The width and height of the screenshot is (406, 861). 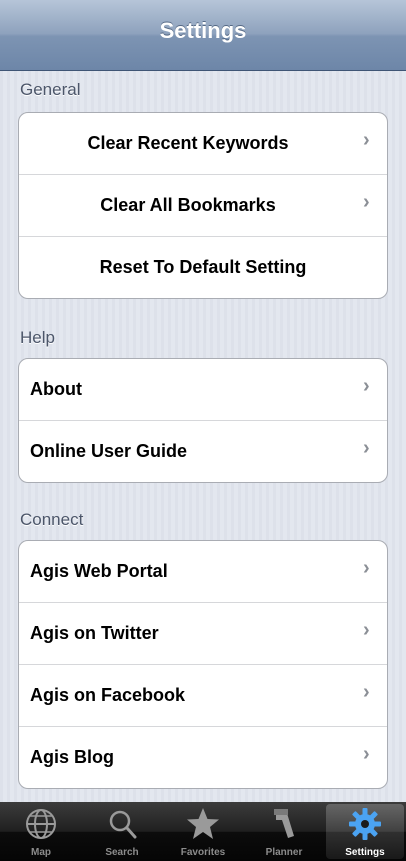 What do you see at coordinates (72, 757) in the screenshot?
I see `row-label: Agis Blog` at bounding box center [72, 757].